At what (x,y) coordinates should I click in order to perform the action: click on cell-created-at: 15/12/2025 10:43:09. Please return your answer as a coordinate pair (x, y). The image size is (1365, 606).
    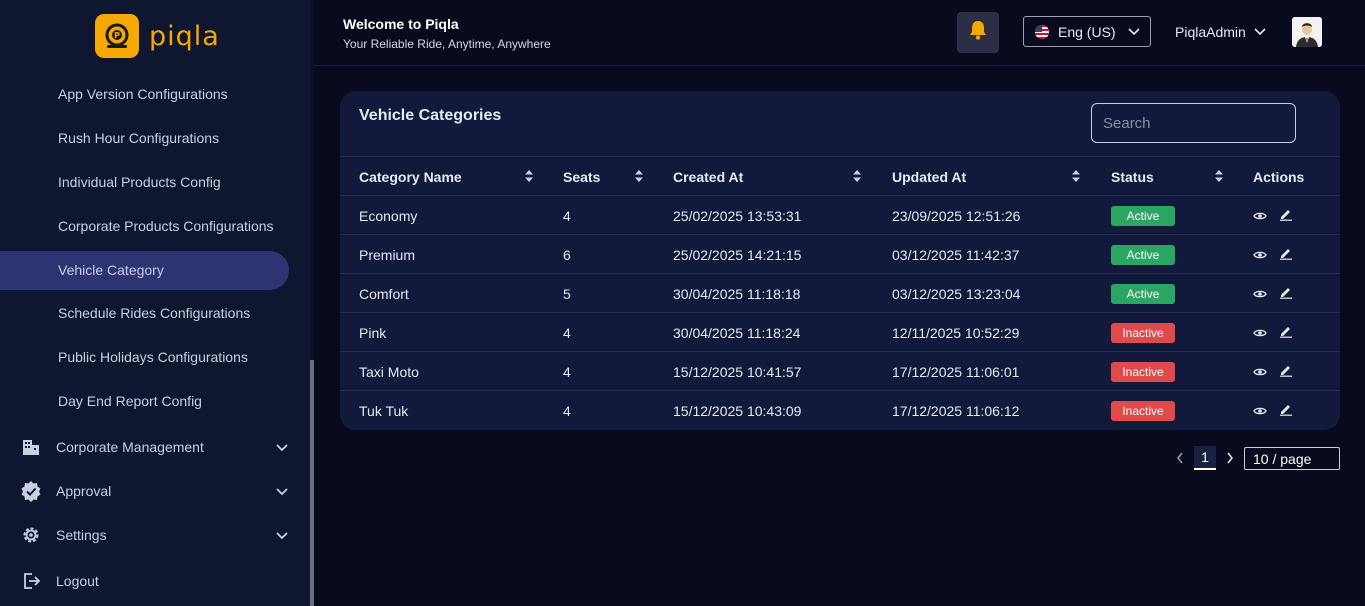
    Looking at the image, I should click on (737, 410).